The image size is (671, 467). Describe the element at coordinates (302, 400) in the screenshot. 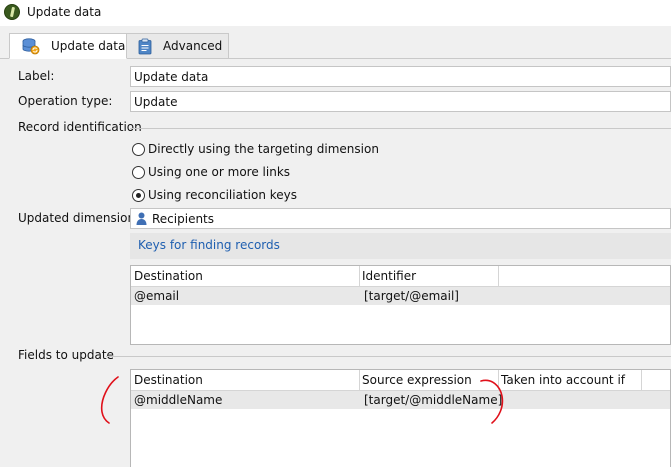

I see `annotation-overlay` at that location.